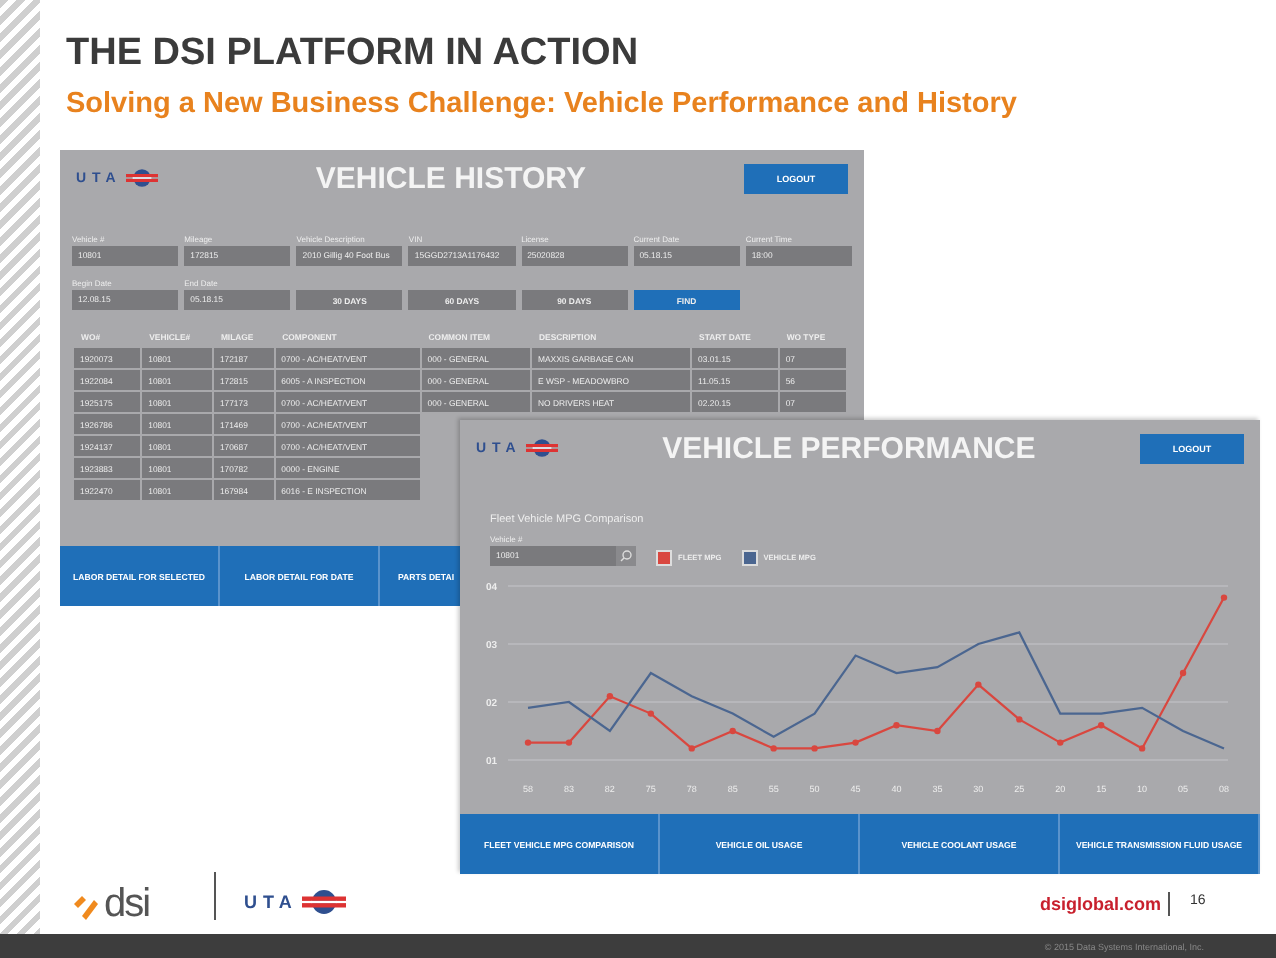 This screenshot has width=1276, height=958. What do you see at coordinates (450, 178) in the screenshot?
I see `window-title: VEHICLE HISTORY` at bounding box center [450, 178].